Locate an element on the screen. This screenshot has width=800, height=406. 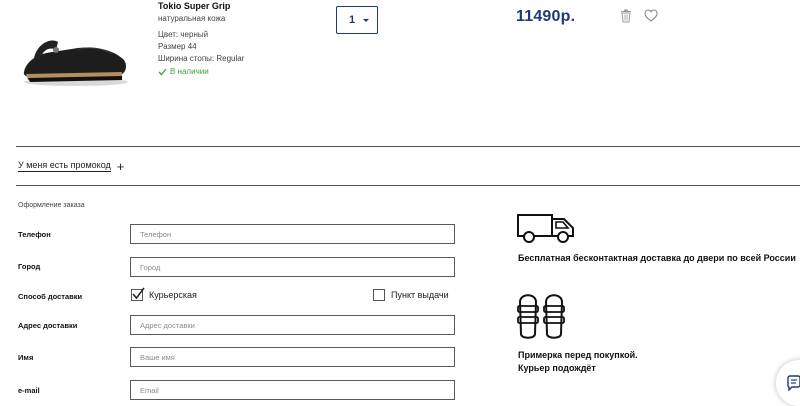
fitting-text: Примерка перед покупкой. Курьер подождёт is located at coordinates (578, 362).